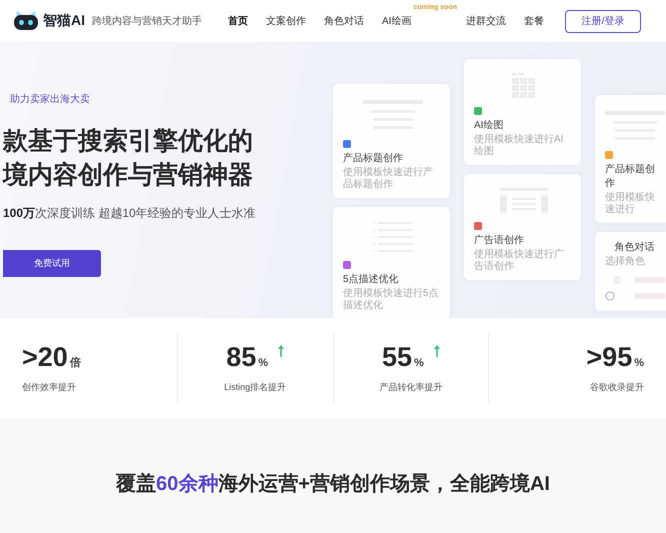  Describe the element at coordinates (371, 279) in the screenshot. I see `card-title: 5点描述优化` at that location.